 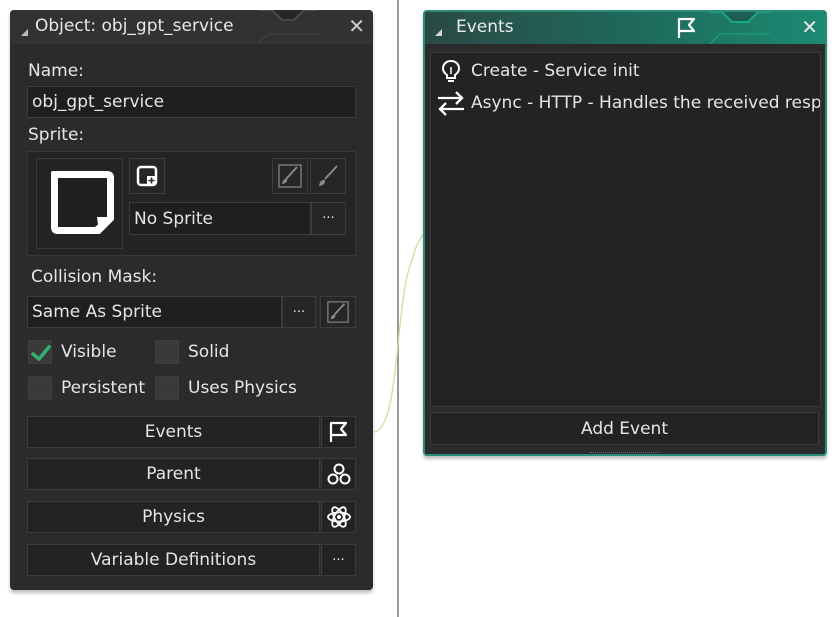 What do you see at coordinates (167, 388) in the screenshot?
I see `uses-physics-checkbox` at bounding box center [167, 388].